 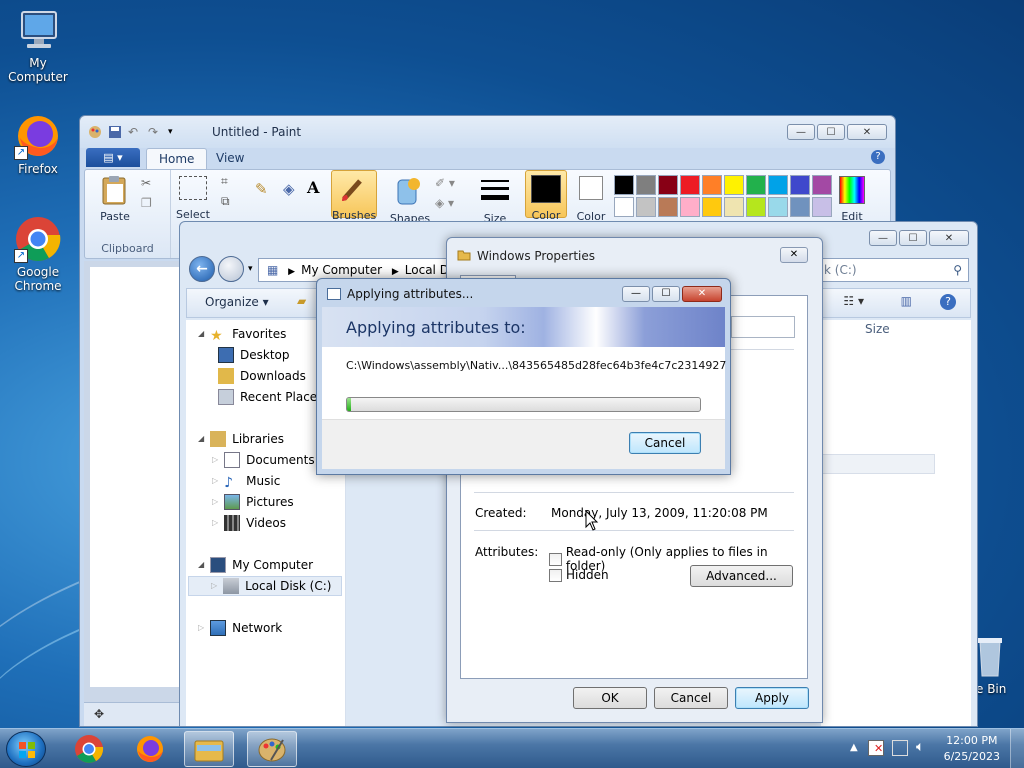 What do you see at coordinates (610, 698) in the screenshot?
I see `ok-button: OK` at bounding box center [610, 698].